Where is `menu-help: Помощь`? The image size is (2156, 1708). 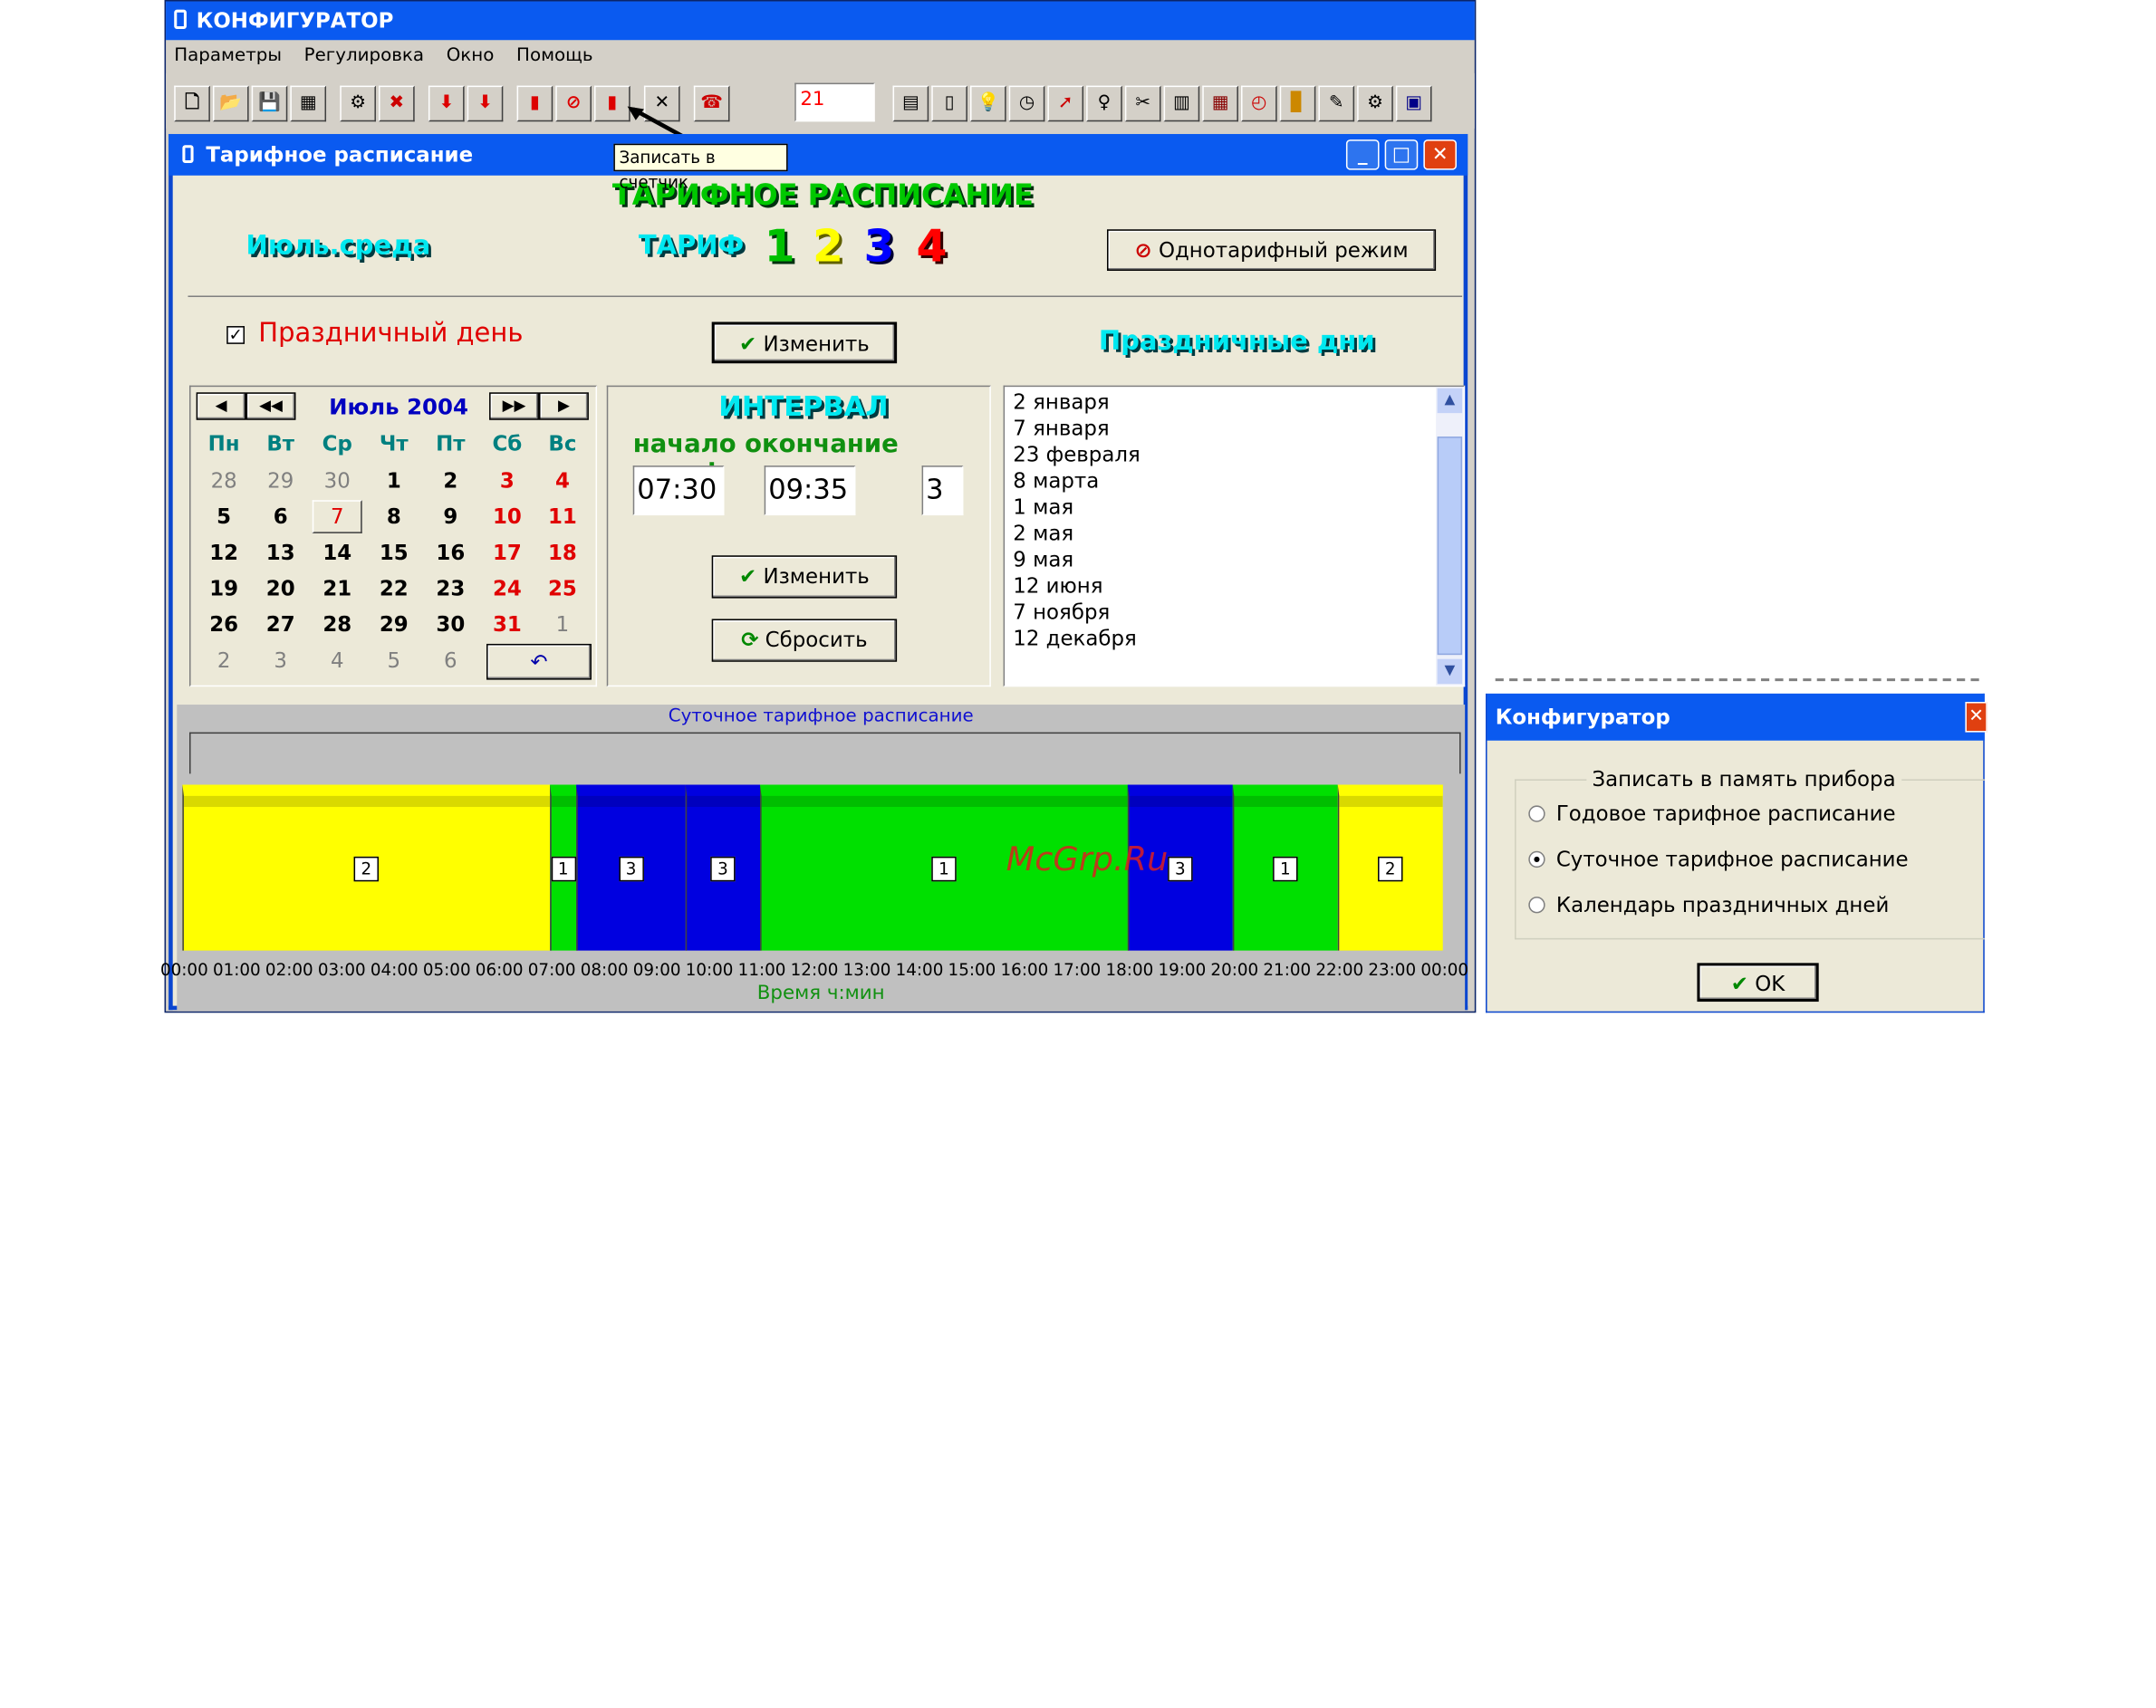 menu-help: Помощь is located at coordinates (555, 57).